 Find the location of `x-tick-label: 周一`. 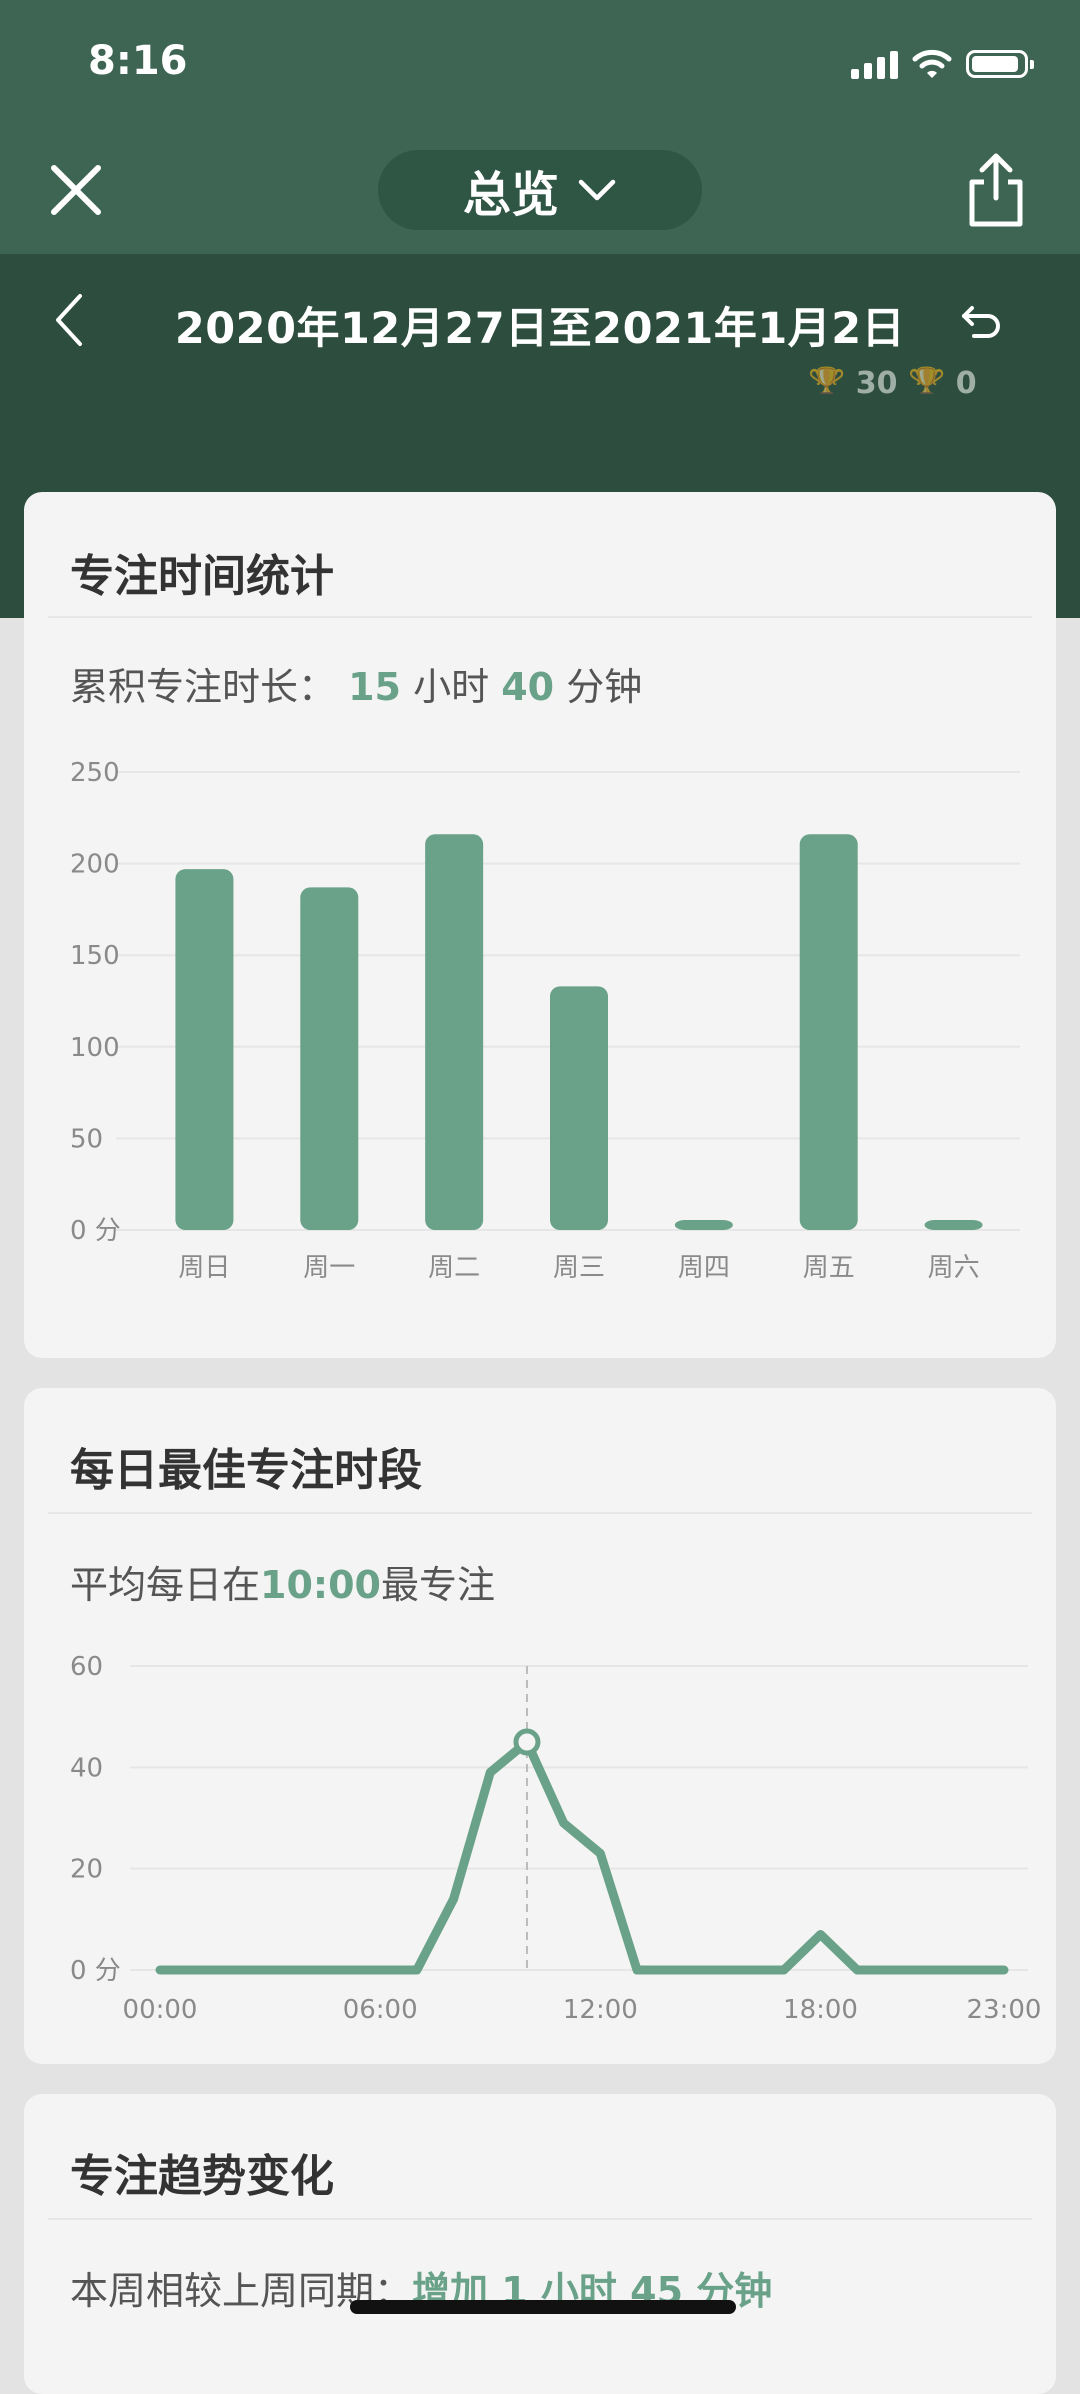

x-tick-label: 周一 is located at coordinates (329, 1268).